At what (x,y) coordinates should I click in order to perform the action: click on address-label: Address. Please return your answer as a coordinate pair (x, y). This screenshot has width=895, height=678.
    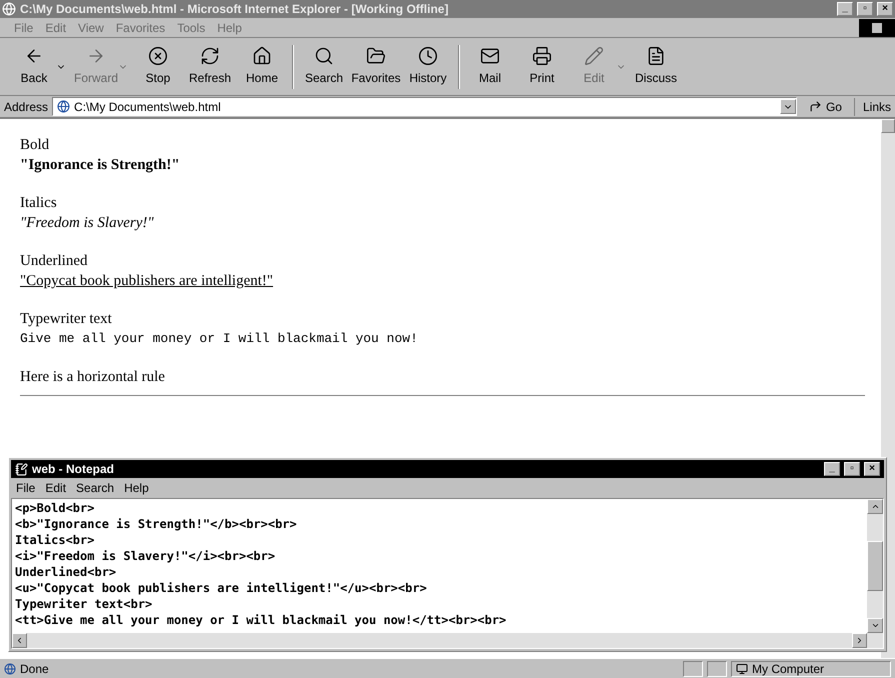
    Looking at the image, I should click on (26, 107).